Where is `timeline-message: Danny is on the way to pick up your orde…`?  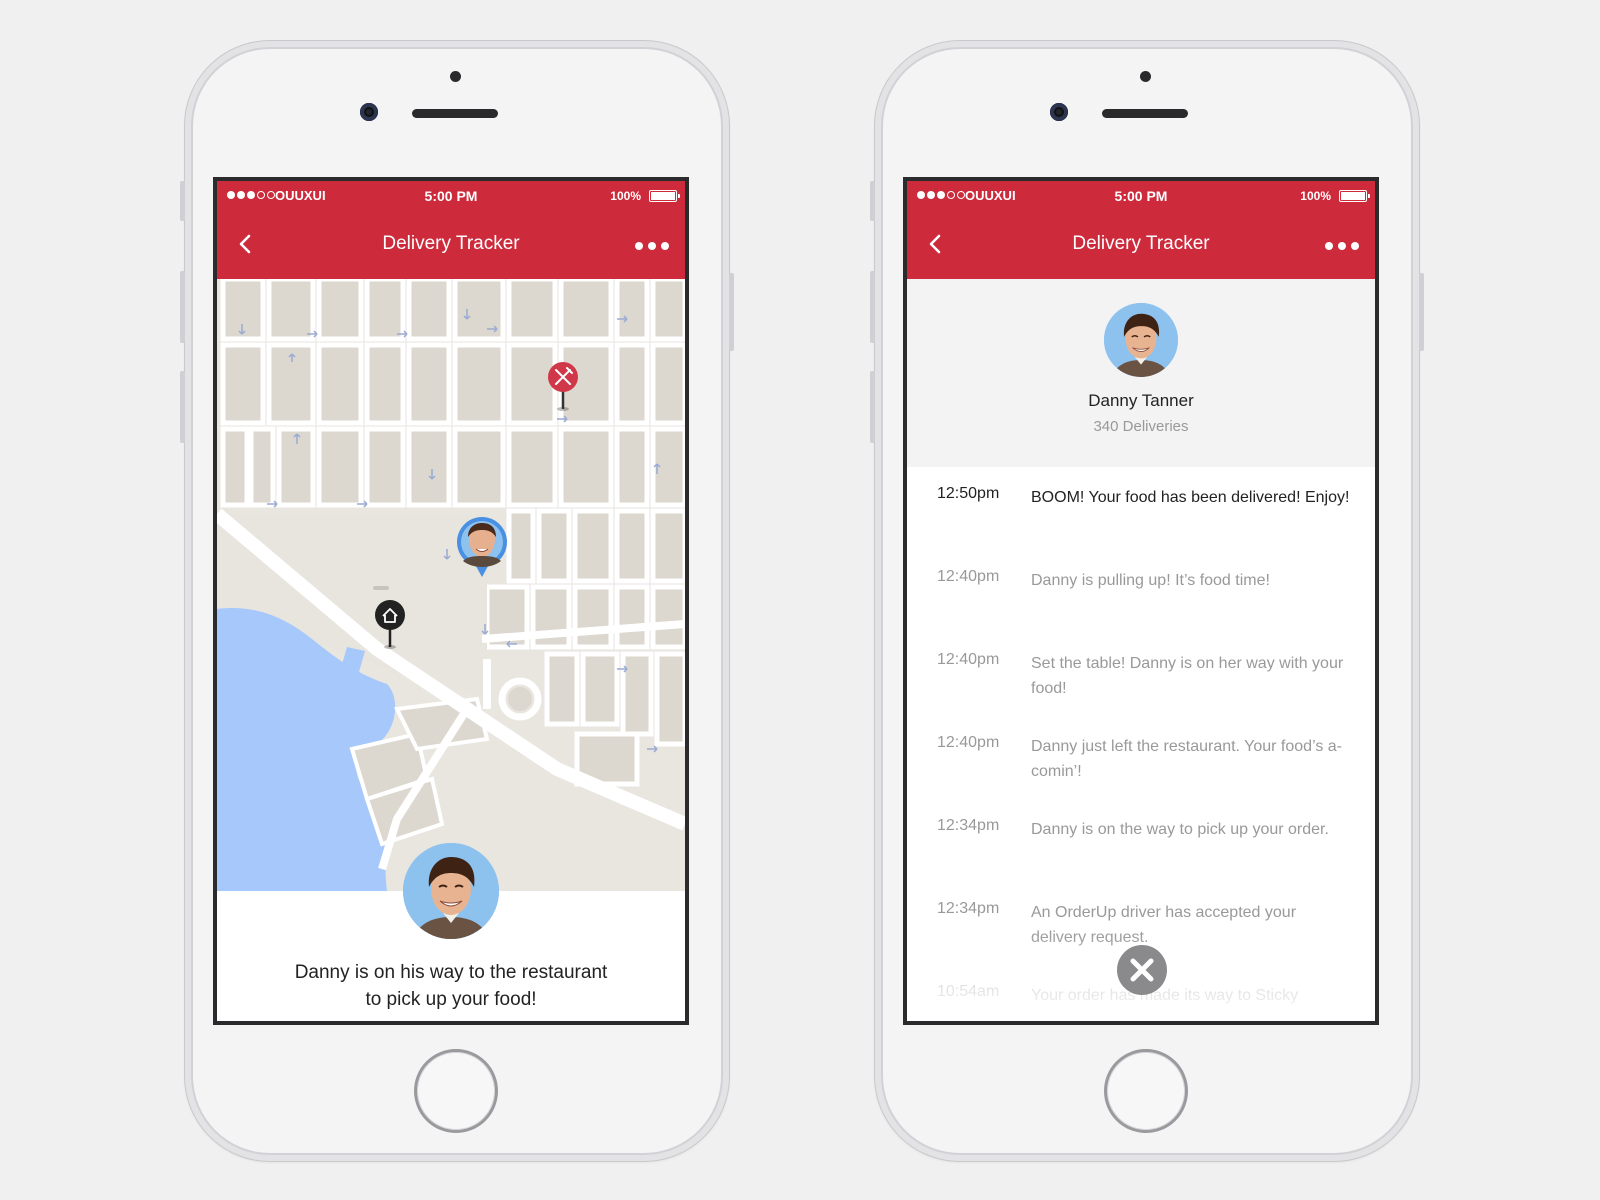
timeline-message: Danny is on the way to pick up your orde… is located at coordinates (1180, 829).